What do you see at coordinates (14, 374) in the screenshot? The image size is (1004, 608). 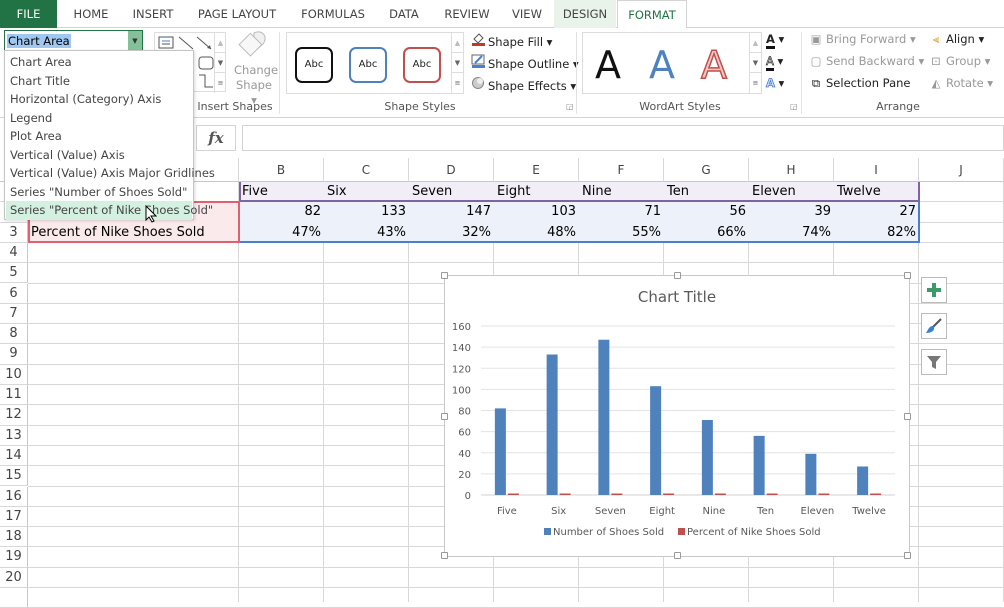 I see `row-header: 10` at bounding box center [14, 374].